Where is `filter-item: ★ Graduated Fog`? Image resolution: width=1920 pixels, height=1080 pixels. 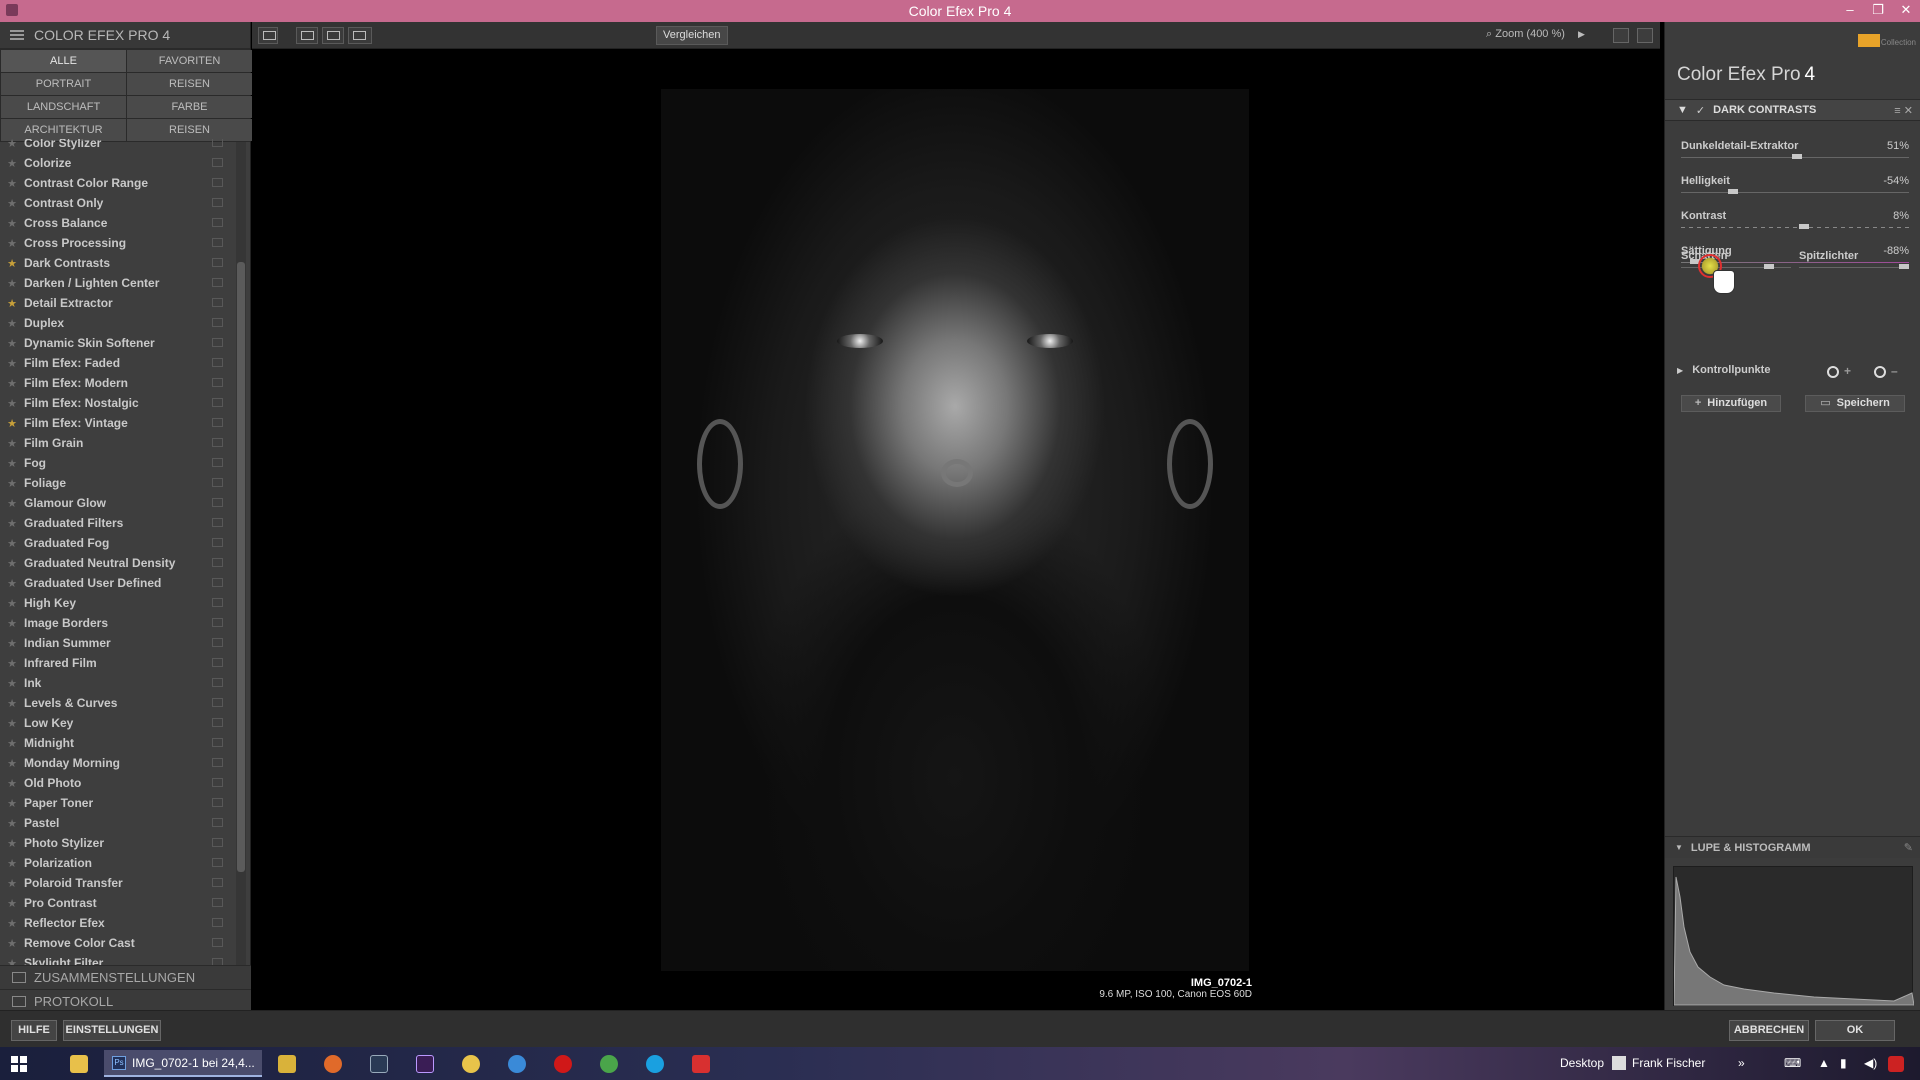
filter-item: ★ Graduated Fog is located at coordinates (117, 543).